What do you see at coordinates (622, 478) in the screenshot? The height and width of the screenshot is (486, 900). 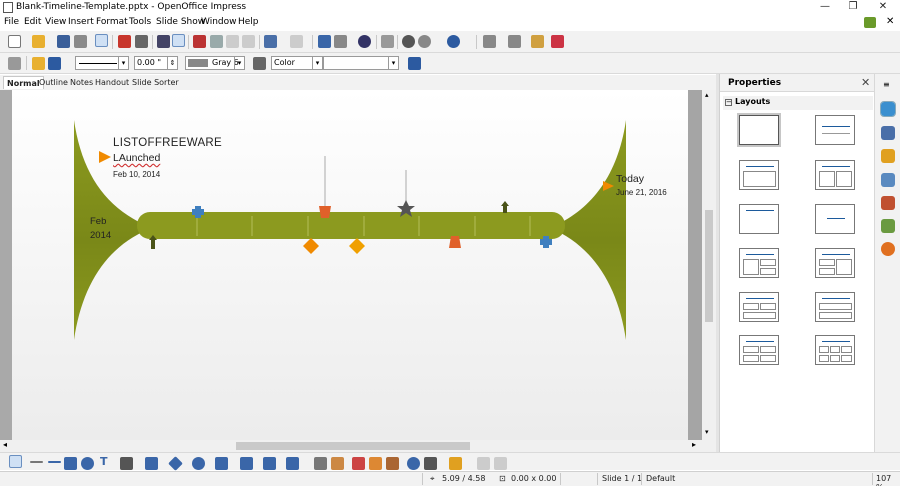 I see `status-slide: Slide 1 / 1` at bounding box center [622, 478].